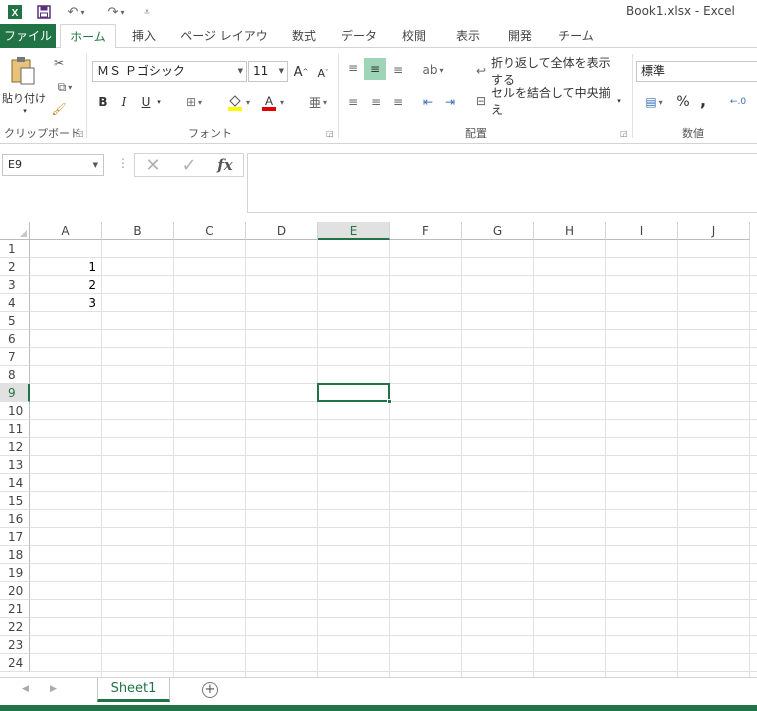  I want to click on paste-dropdown-icon: ▾, so click(25, 111).